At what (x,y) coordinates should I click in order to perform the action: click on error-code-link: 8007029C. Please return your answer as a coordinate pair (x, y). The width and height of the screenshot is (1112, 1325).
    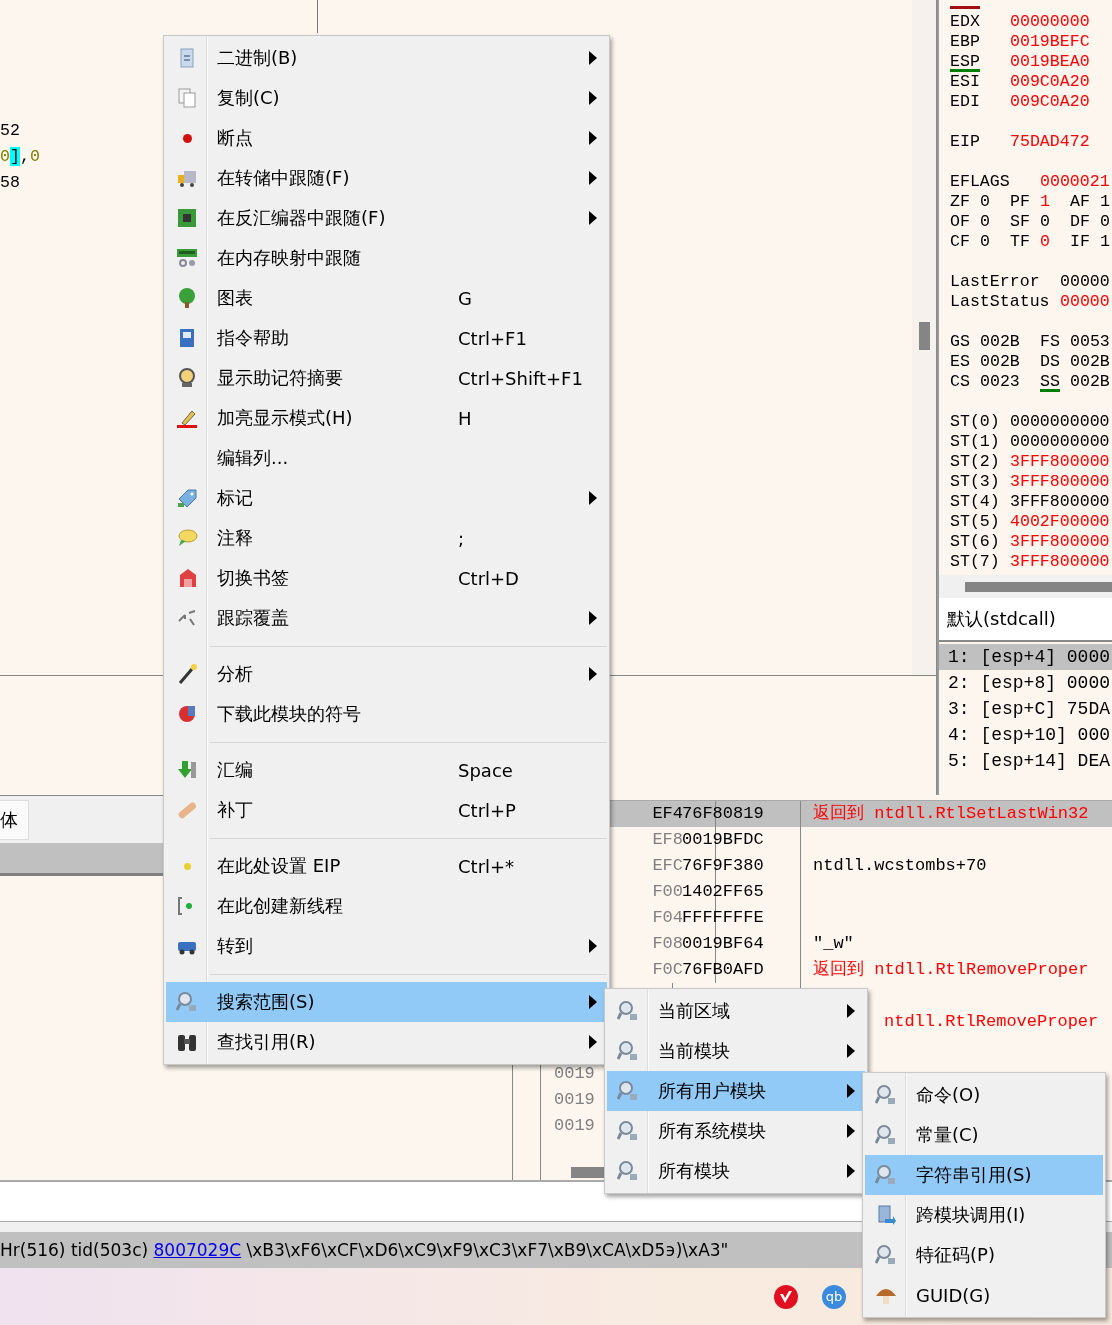
    Looking at the image, I should click on (197, 1250).